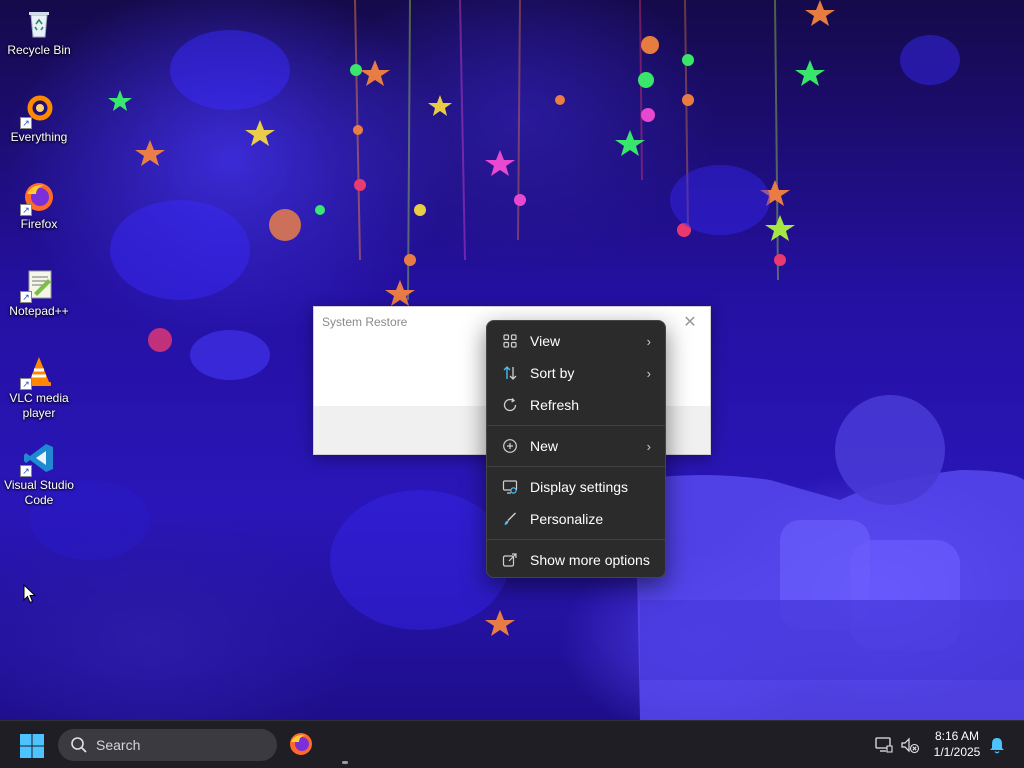  I want to click on firefox-icon, so click(301, 744).